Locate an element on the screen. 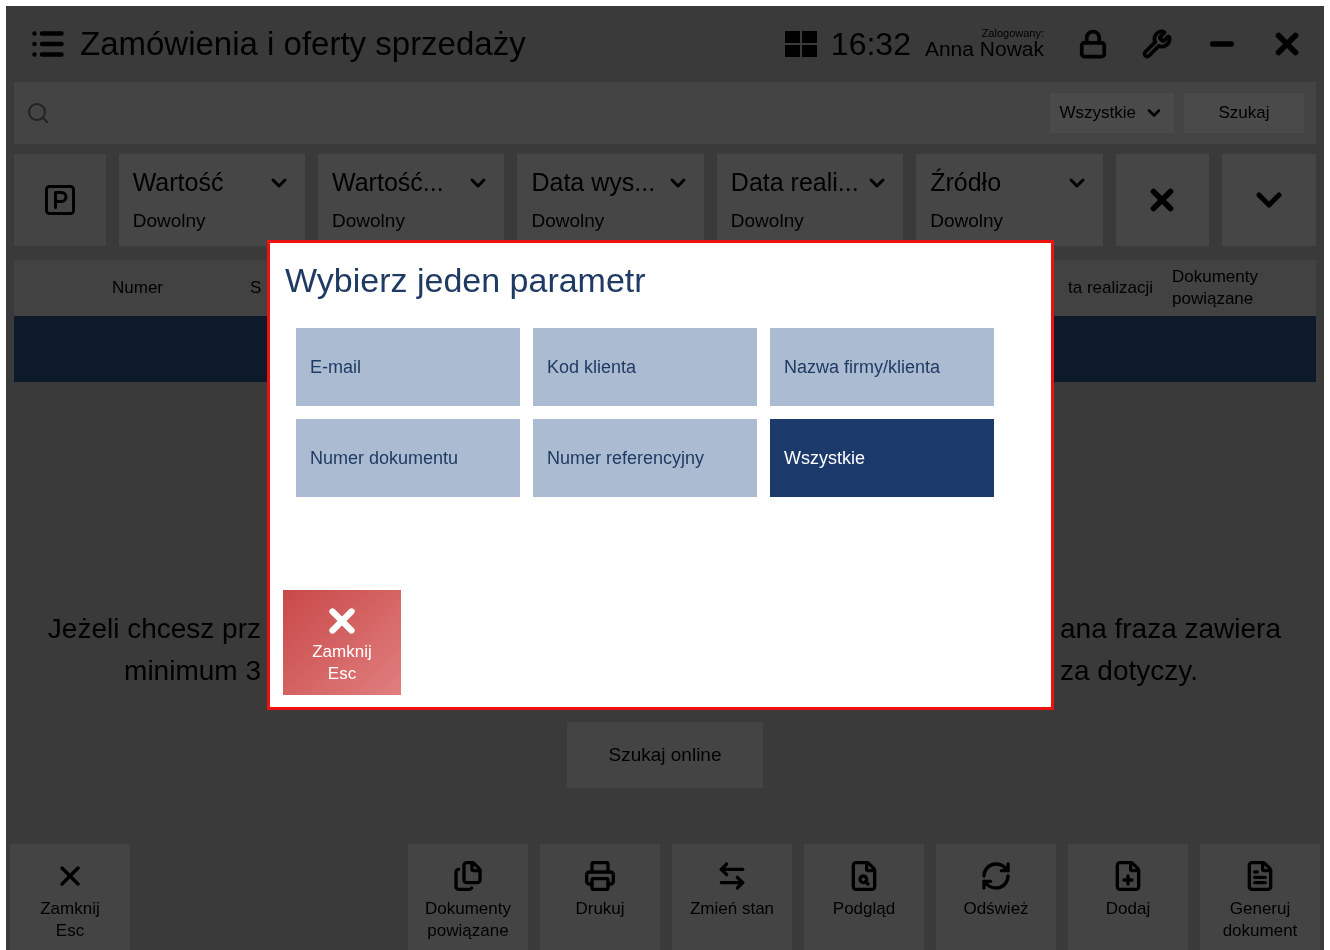 The width and height of the screenshot is (1330, 950). search-online-button: Szukaj online is located at coordinates (665, 755).